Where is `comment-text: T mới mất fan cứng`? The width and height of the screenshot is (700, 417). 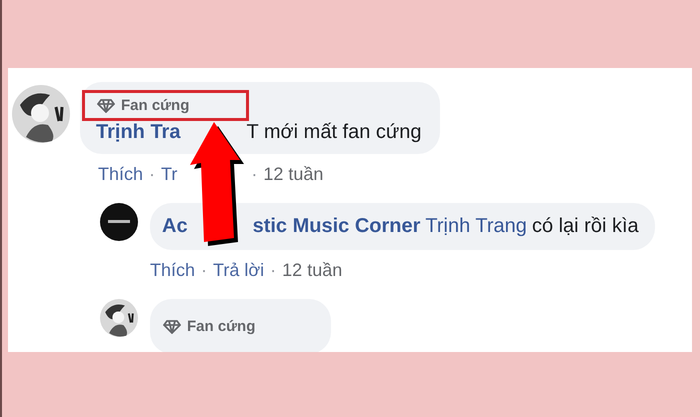
comment-text: T mới mất fan cứng is located at coordinates (334, 132).